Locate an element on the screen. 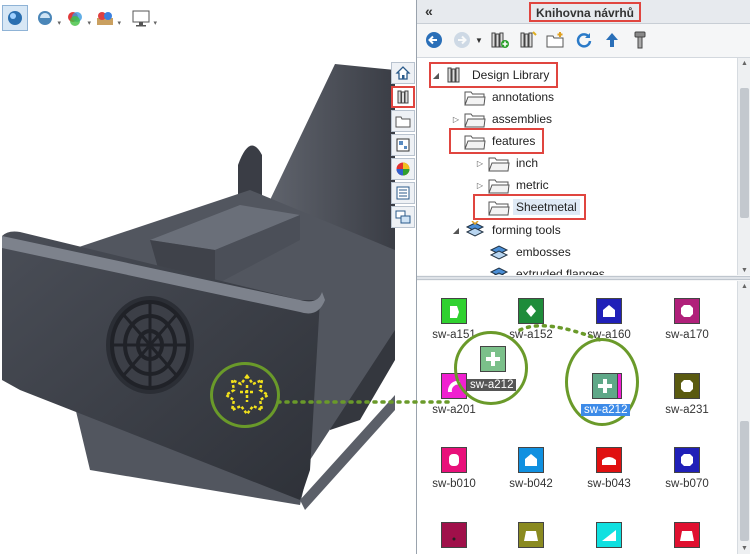 This screenshot has width=750, height=554. tree-item-label: Sheetmetal is located at coordinates (546, 207).